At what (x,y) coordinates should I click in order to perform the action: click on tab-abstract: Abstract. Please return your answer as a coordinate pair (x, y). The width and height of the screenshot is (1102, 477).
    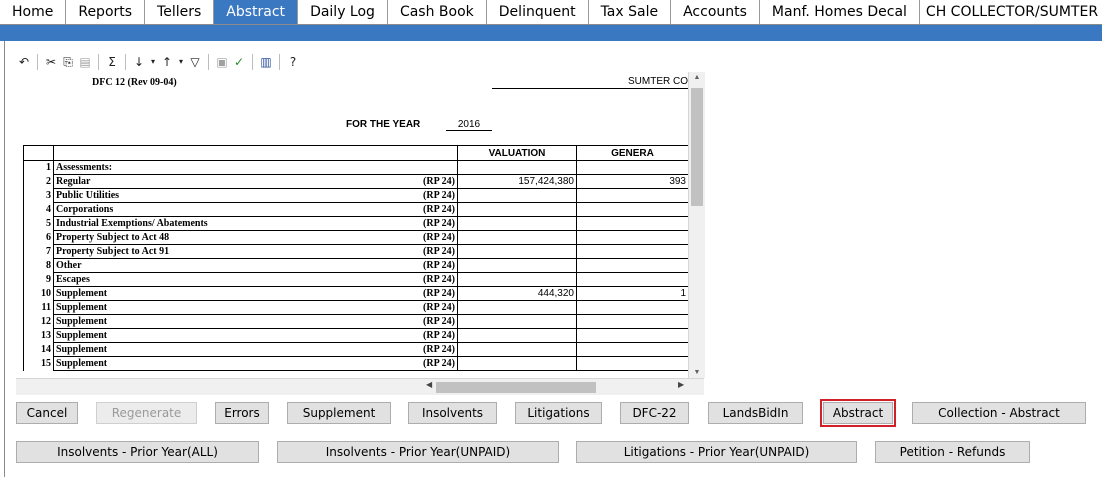
    Looking at the image, I should click on (256, 12).